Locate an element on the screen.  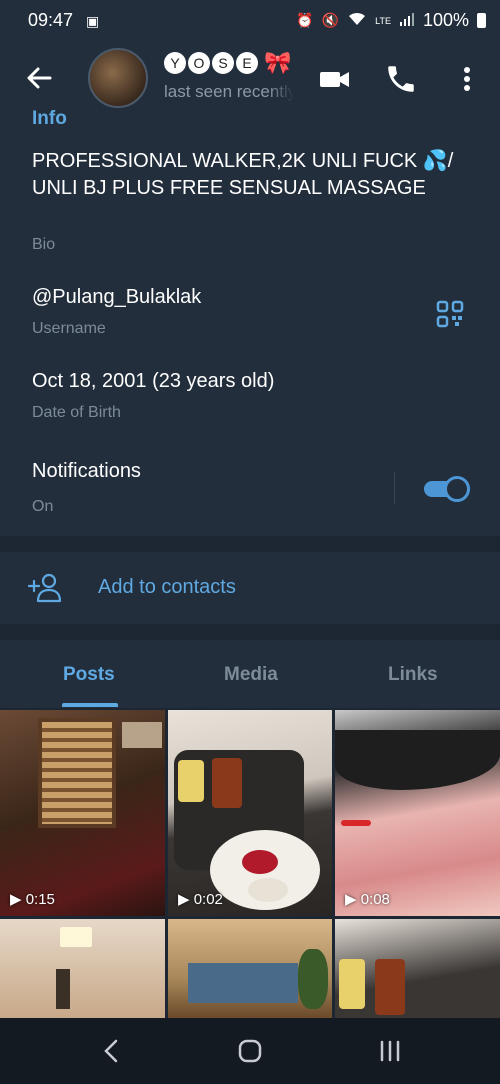
nav-back-button is located at coordinates (112, 1051).